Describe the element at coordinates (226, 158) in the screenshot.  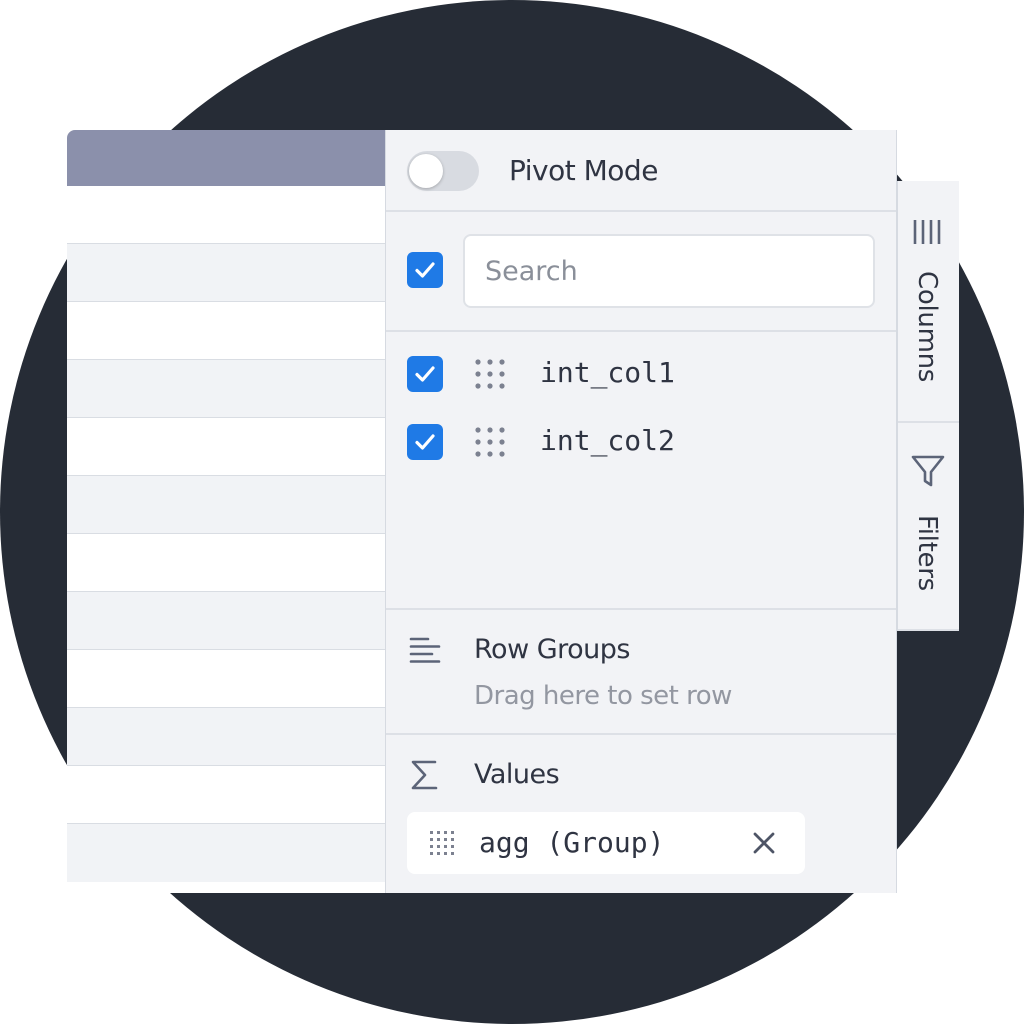
I see `grid-header` at that location.